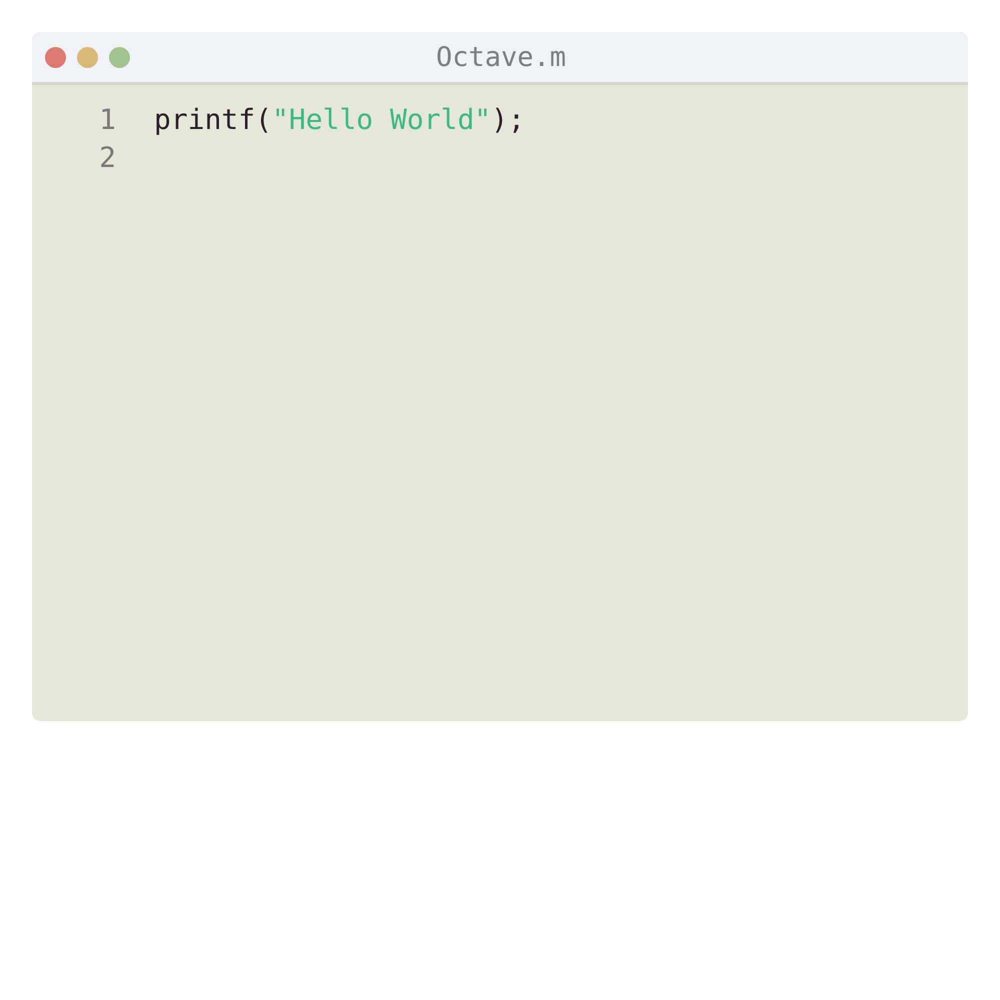 The height and width of the screenshot is (1000, 1000). I want to click on window-title: Octave.m, so click(501, 57).